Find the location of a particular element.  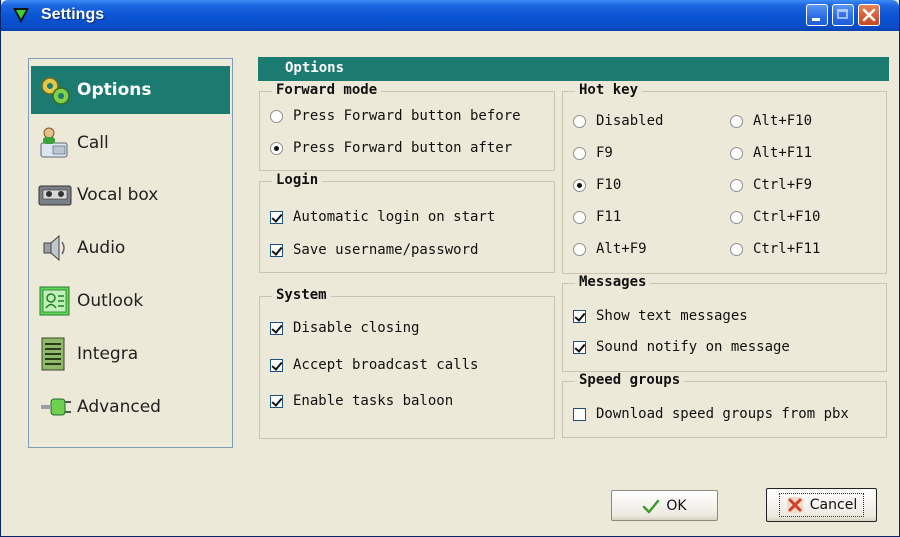

sidebar-item-vocal-box: Vocal box is located at coordinates (130, 195).